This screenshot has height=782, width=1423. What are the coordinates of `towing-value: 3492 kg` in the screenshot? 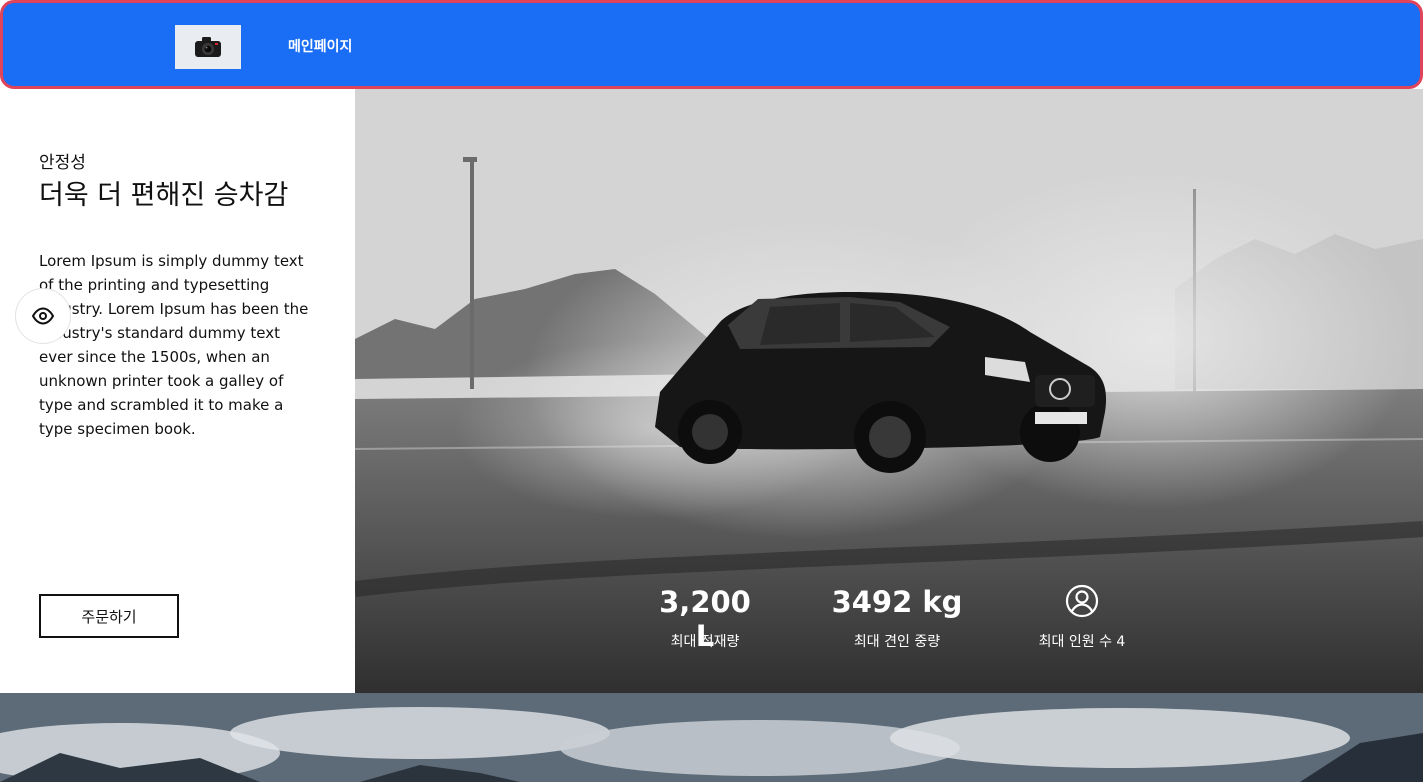 It's located at (897, 602).